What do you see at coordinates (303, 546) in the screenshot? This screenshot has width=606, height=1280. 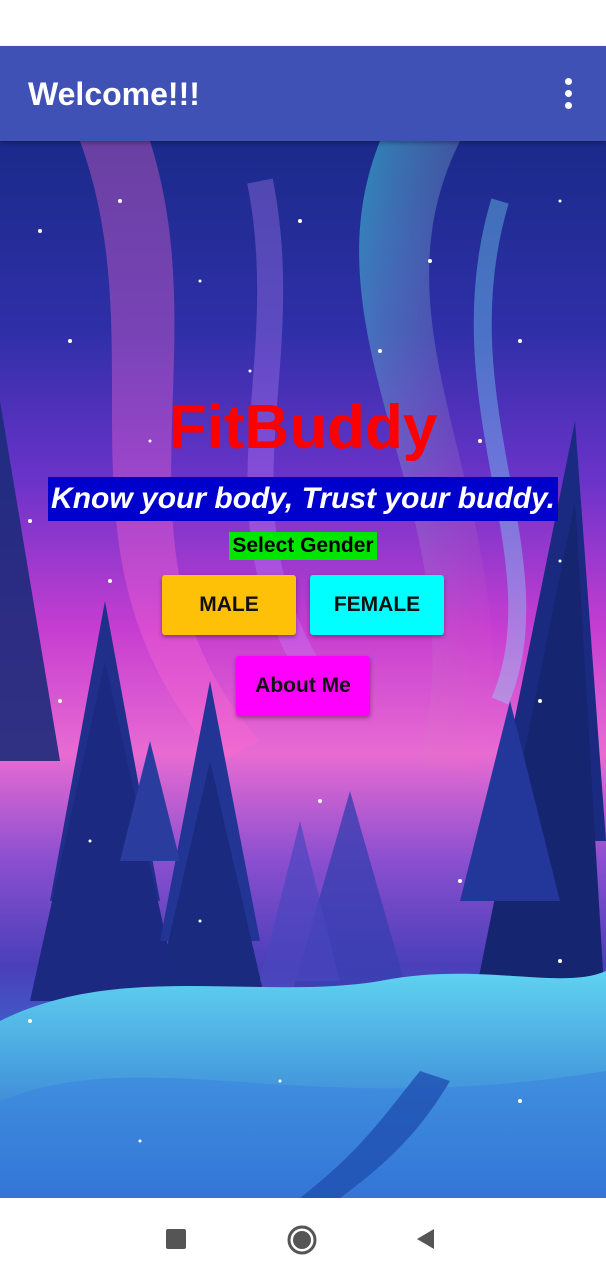 I see `select-gender-label: Select Gender` at bounding box center [303, 546].